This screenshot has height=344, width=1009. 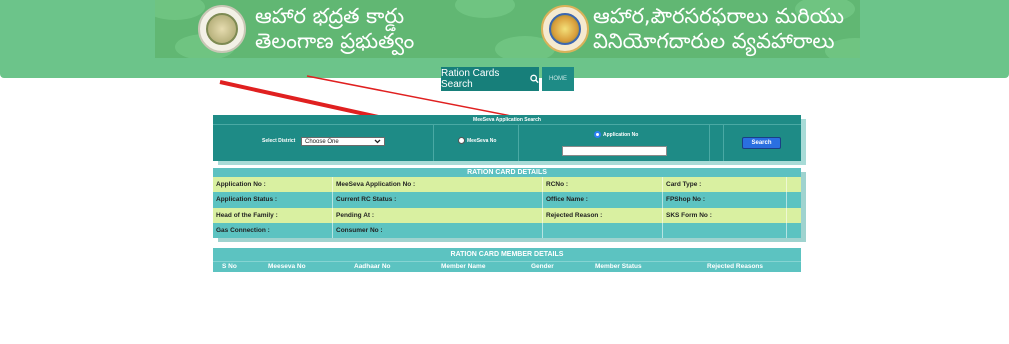 I want to click on details-cell: RCNo :, so click(x=603, y=185).